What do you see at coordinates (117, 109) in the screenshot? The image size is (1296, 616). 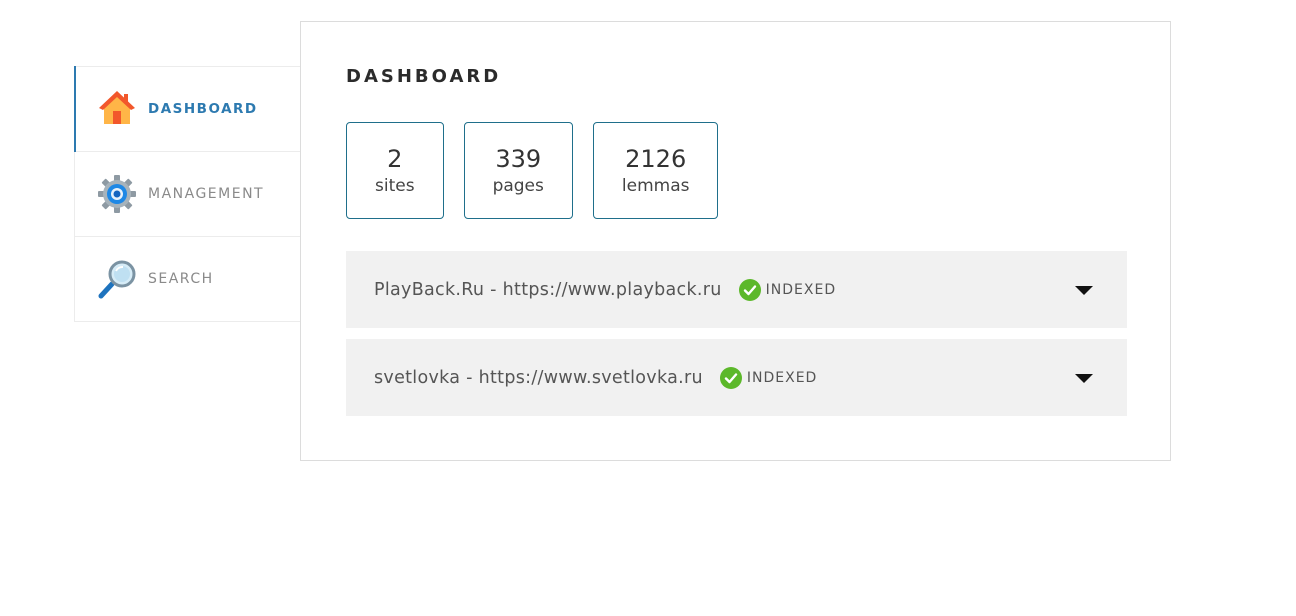 I see `house-icon` at bounding box center [117, 109].